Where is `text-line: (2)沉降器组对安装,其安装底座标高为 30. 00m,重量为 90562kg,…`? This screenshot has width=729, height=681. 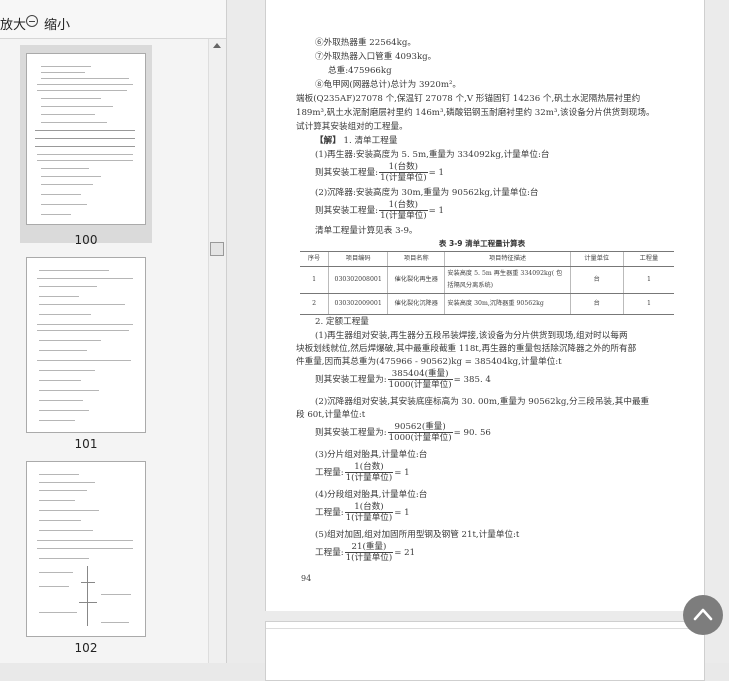
text-line: (2)沉降器组对安装,其安装底座标高为 30. 00m,重量为 90562kg,… is located at coordinates (482, 402).